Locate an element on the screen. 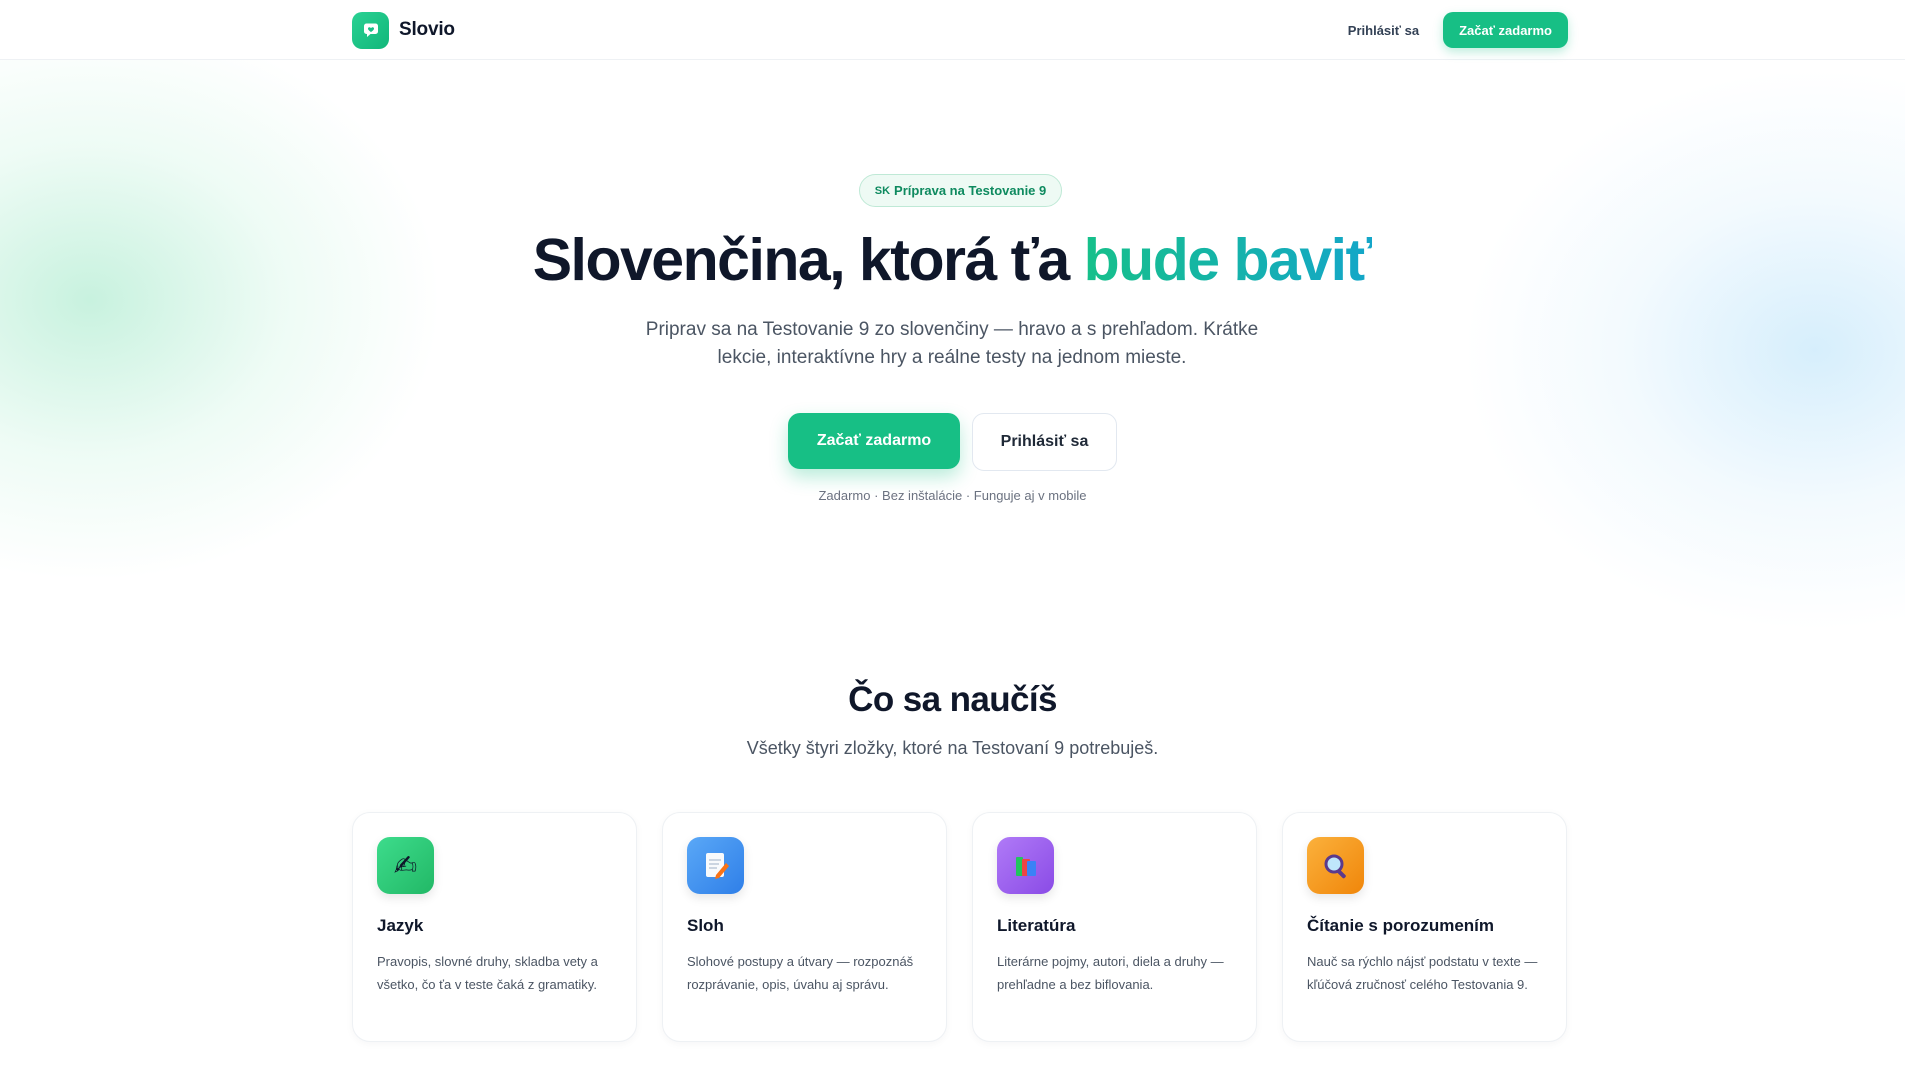 This screenshot has width=1905, height=1065. feature-card-title: Čítanie s porozumením is located at coordinates (1401, 925).